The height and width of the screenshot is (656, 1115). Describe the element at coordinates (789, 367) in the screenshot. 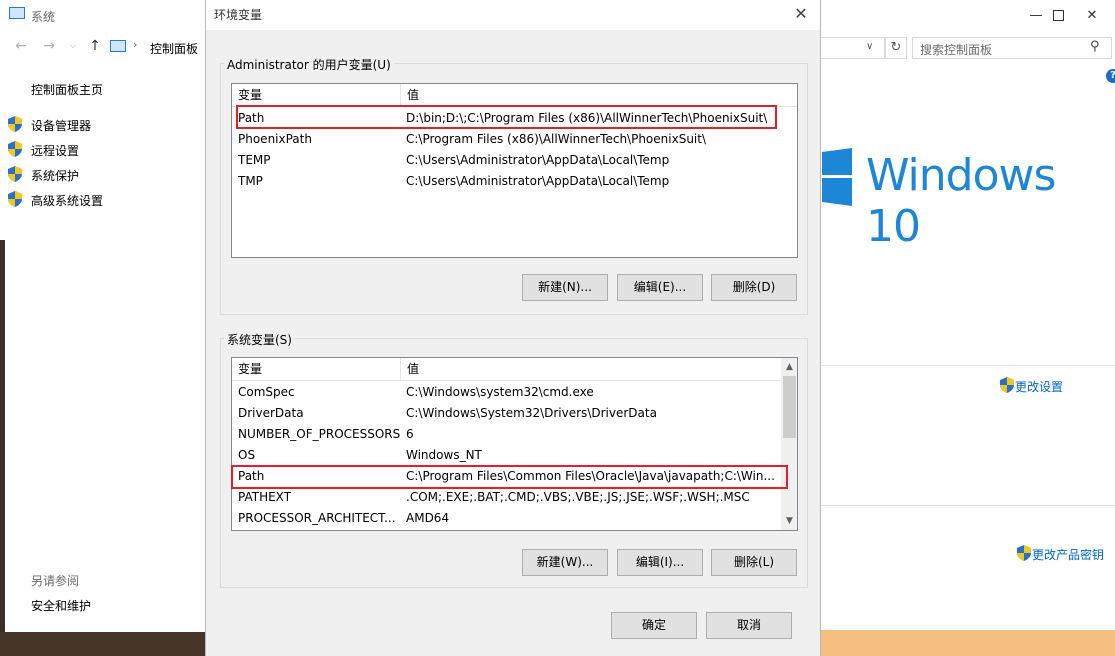

I see `scroll-up-arrow-icon: ▲` at that location.